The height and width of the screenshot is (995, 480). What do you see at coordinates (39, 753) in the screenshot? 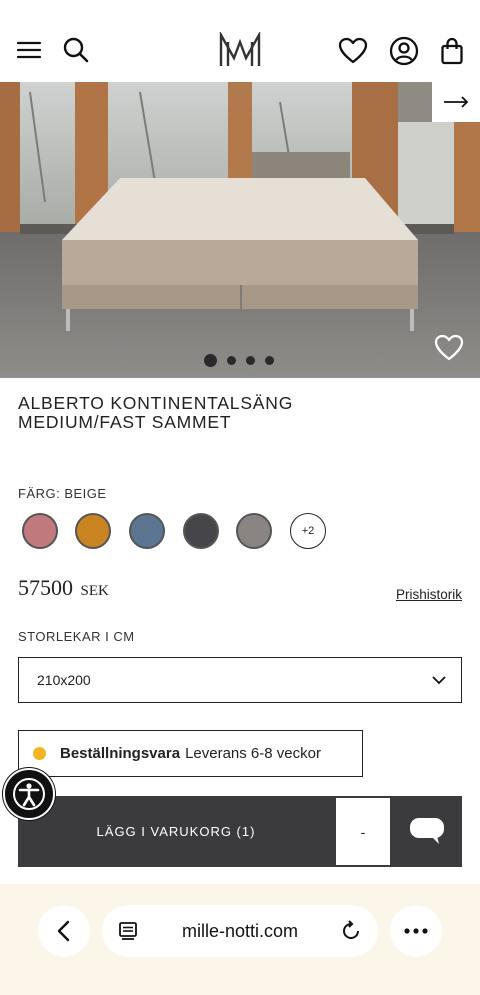
I see `status-dot-icon` at bounding box center [39, 753].